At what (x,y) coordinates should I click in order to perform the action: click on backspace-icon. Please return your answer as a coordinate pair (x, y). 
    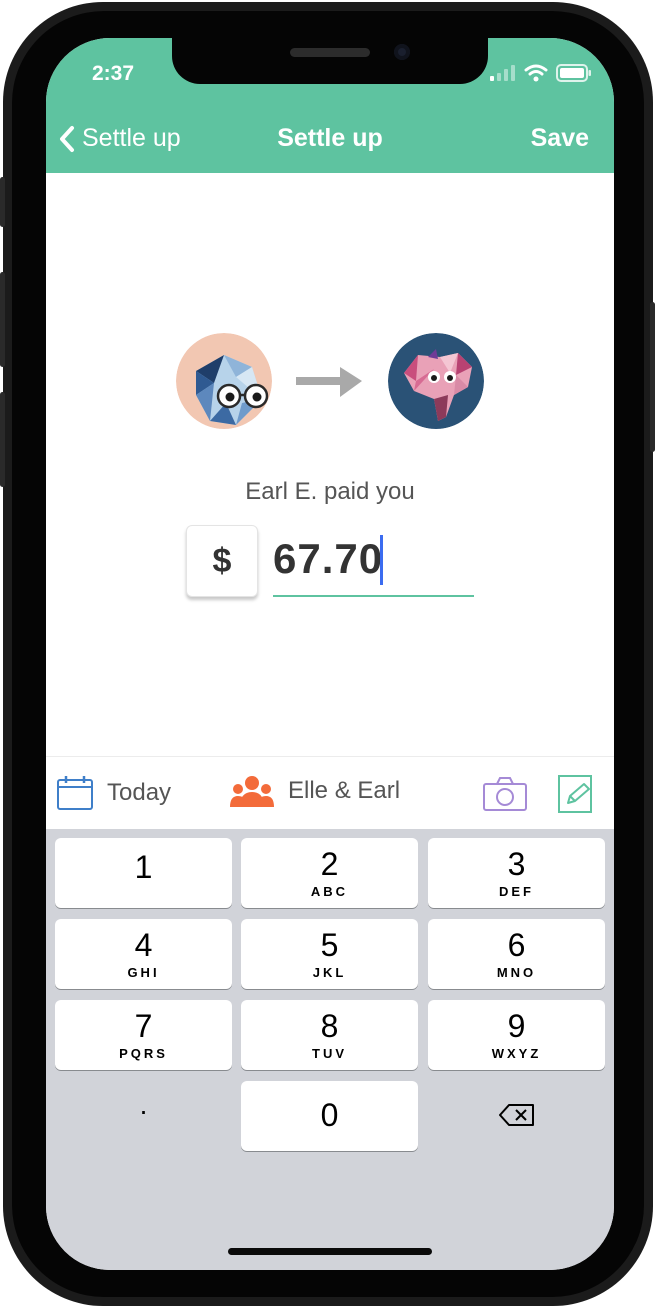
    Looking at the image, I should click on (516, 1115).